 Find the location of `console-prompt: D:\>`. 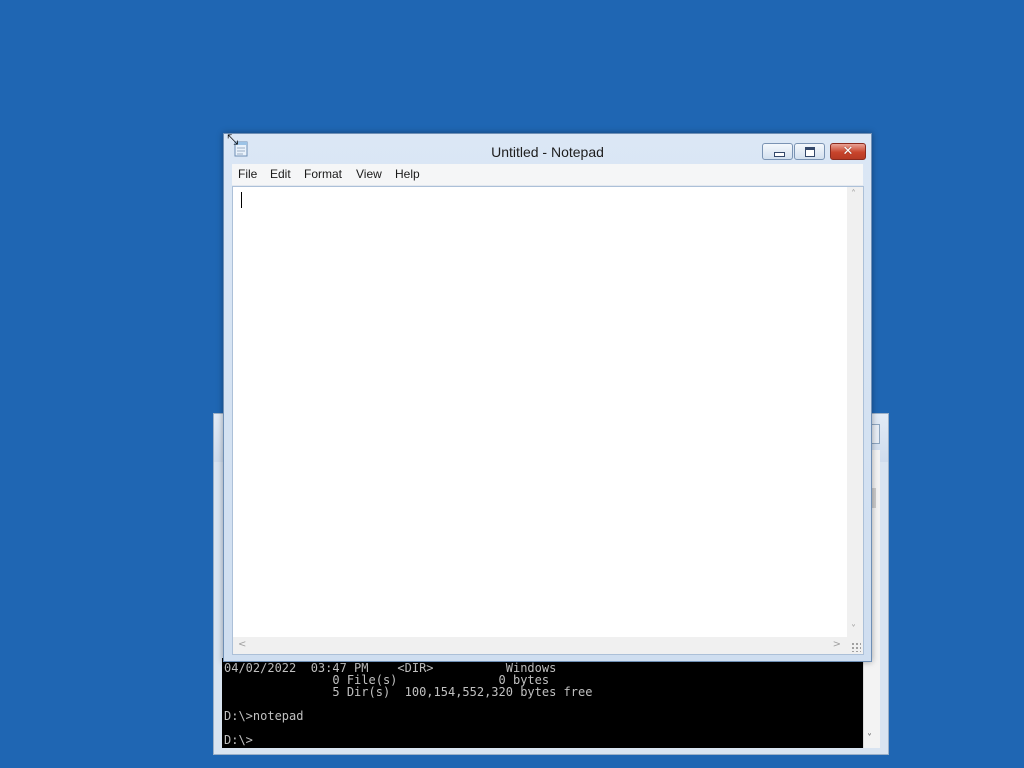

console-prompt: D:\> is located at coordinates (238, 740).